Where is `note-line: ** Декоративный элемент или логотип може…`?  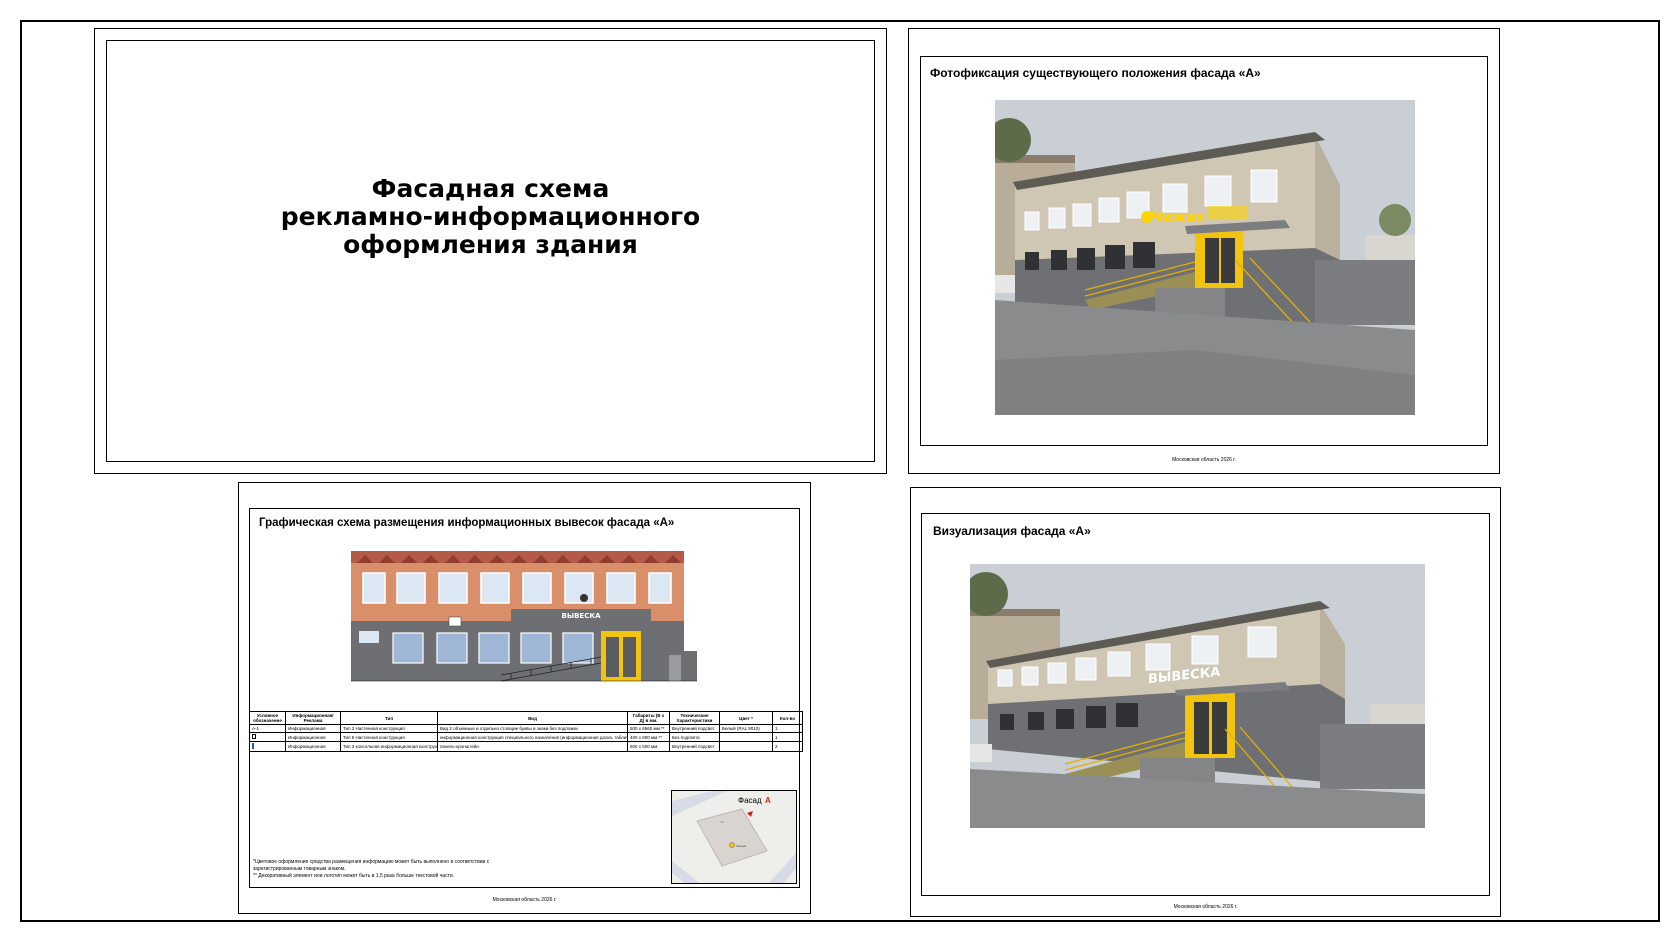
note-line: ** Декоративный элемент или логотип може… is located at coordinates (354, 876).